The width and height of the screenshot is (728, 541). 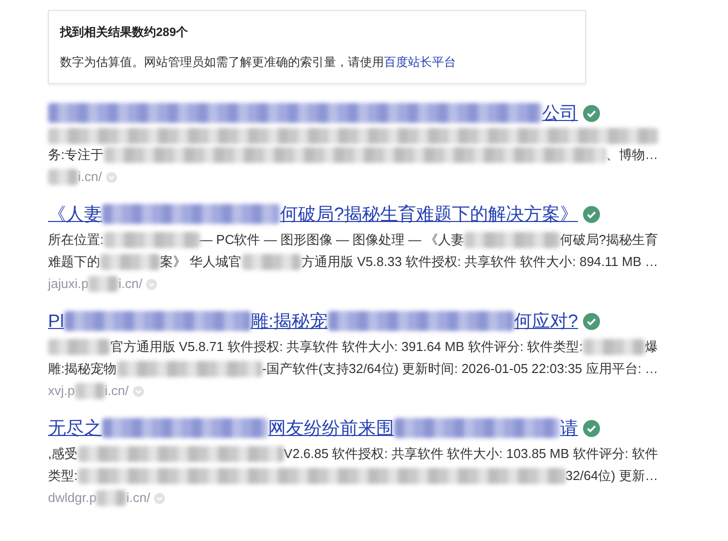 What do you see at coordinates (72, 498) in the screenshot?
I see `result-url: dwldgr.p` at bounding box center [72, 498].